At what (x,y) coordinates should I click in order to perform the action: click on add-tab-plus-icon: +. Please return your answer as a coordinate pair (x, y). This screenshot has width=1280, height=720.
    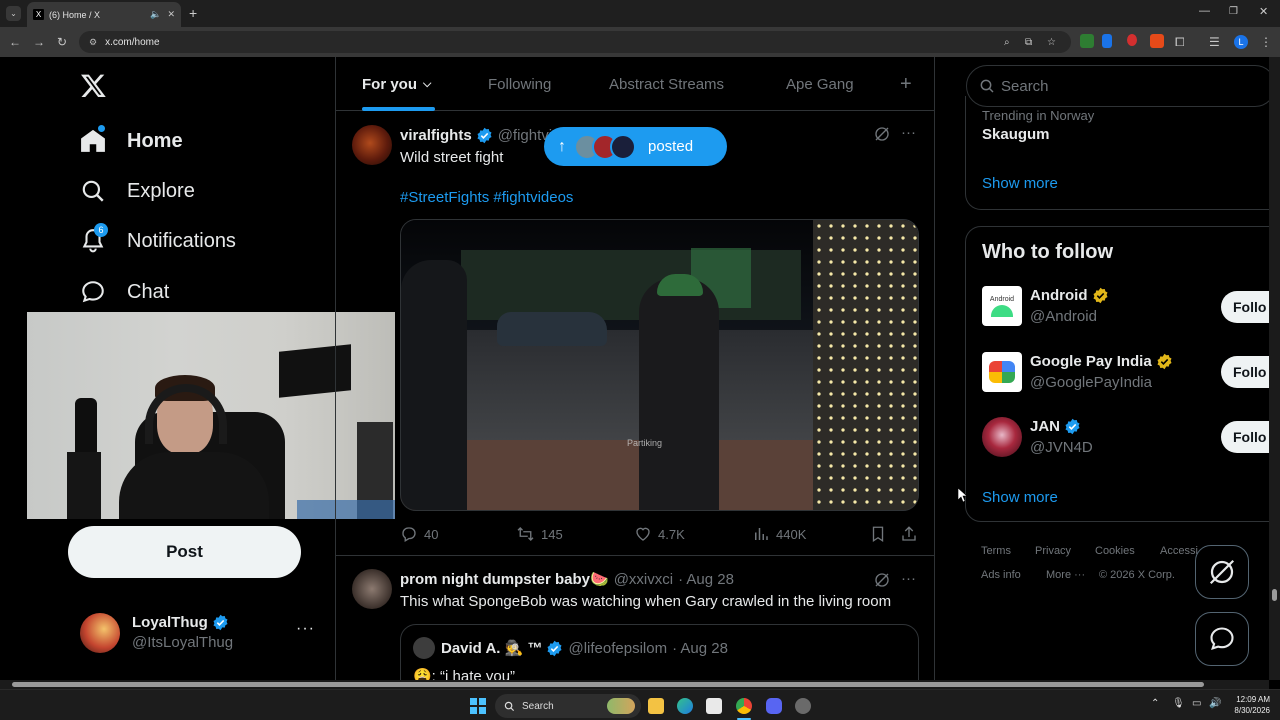
    Looking at the image, I should click on (906, 84).